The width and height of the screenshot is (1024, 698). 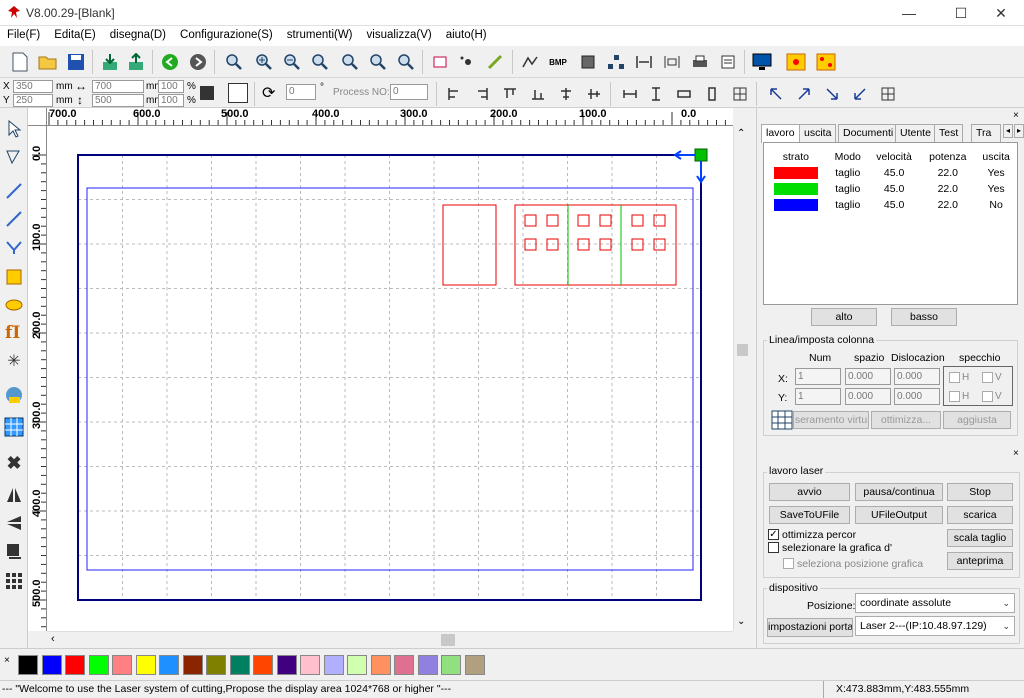 What do you see at coordinates (469, 245) in the screenshot?
I see `red-rectangle-small` at bounding box center [469, 245].